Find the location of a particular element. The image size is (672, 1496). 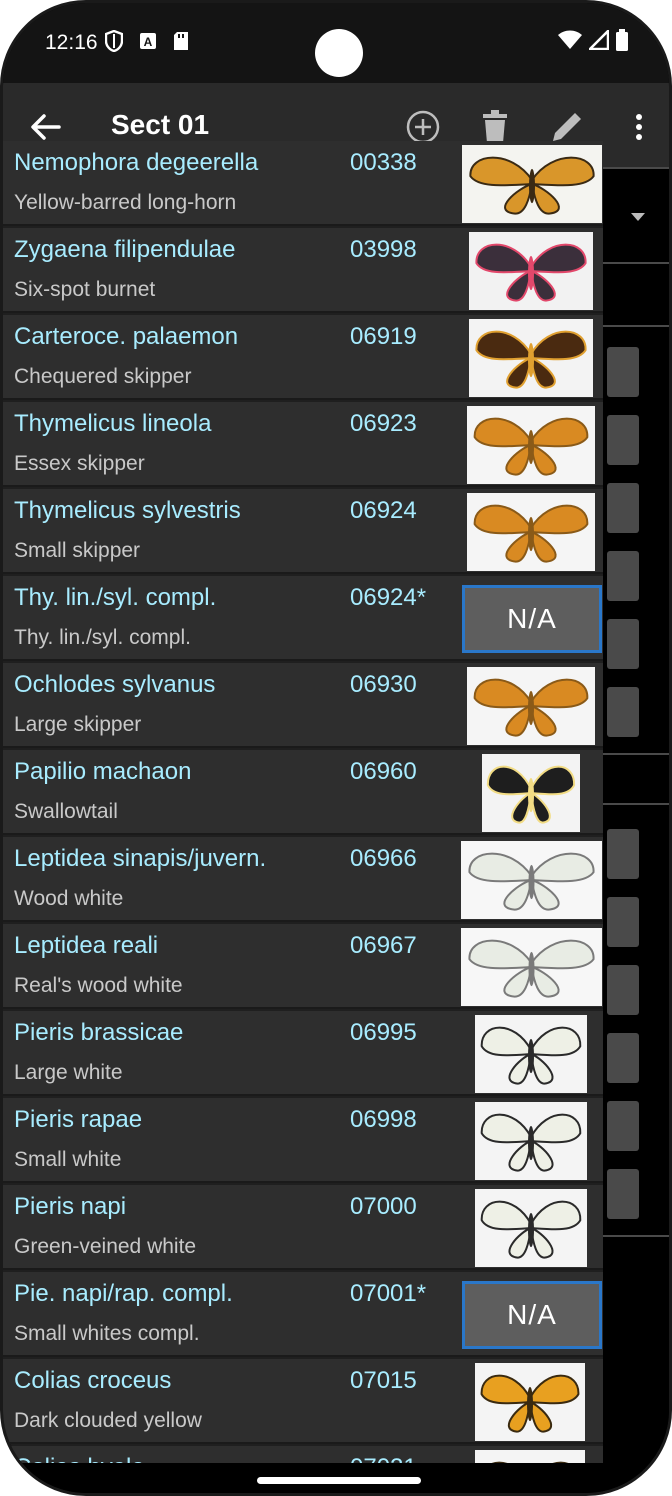

home-gesture-pill is located at coordinates (339, 1480).